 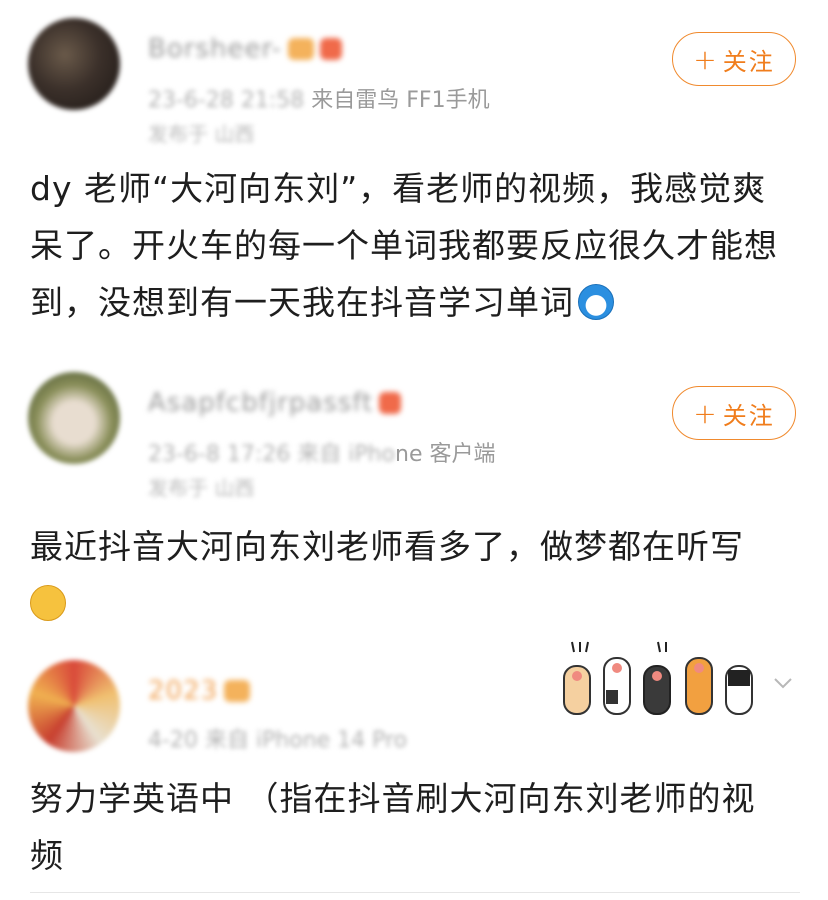 I want to click on source: ne 客户端, so click(x=445, y=454).